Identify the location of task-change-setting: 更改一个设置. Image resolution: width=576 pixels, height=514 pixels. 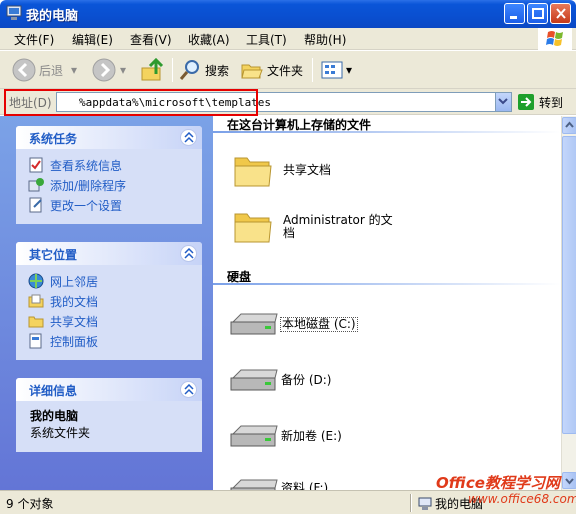
(110, 205).